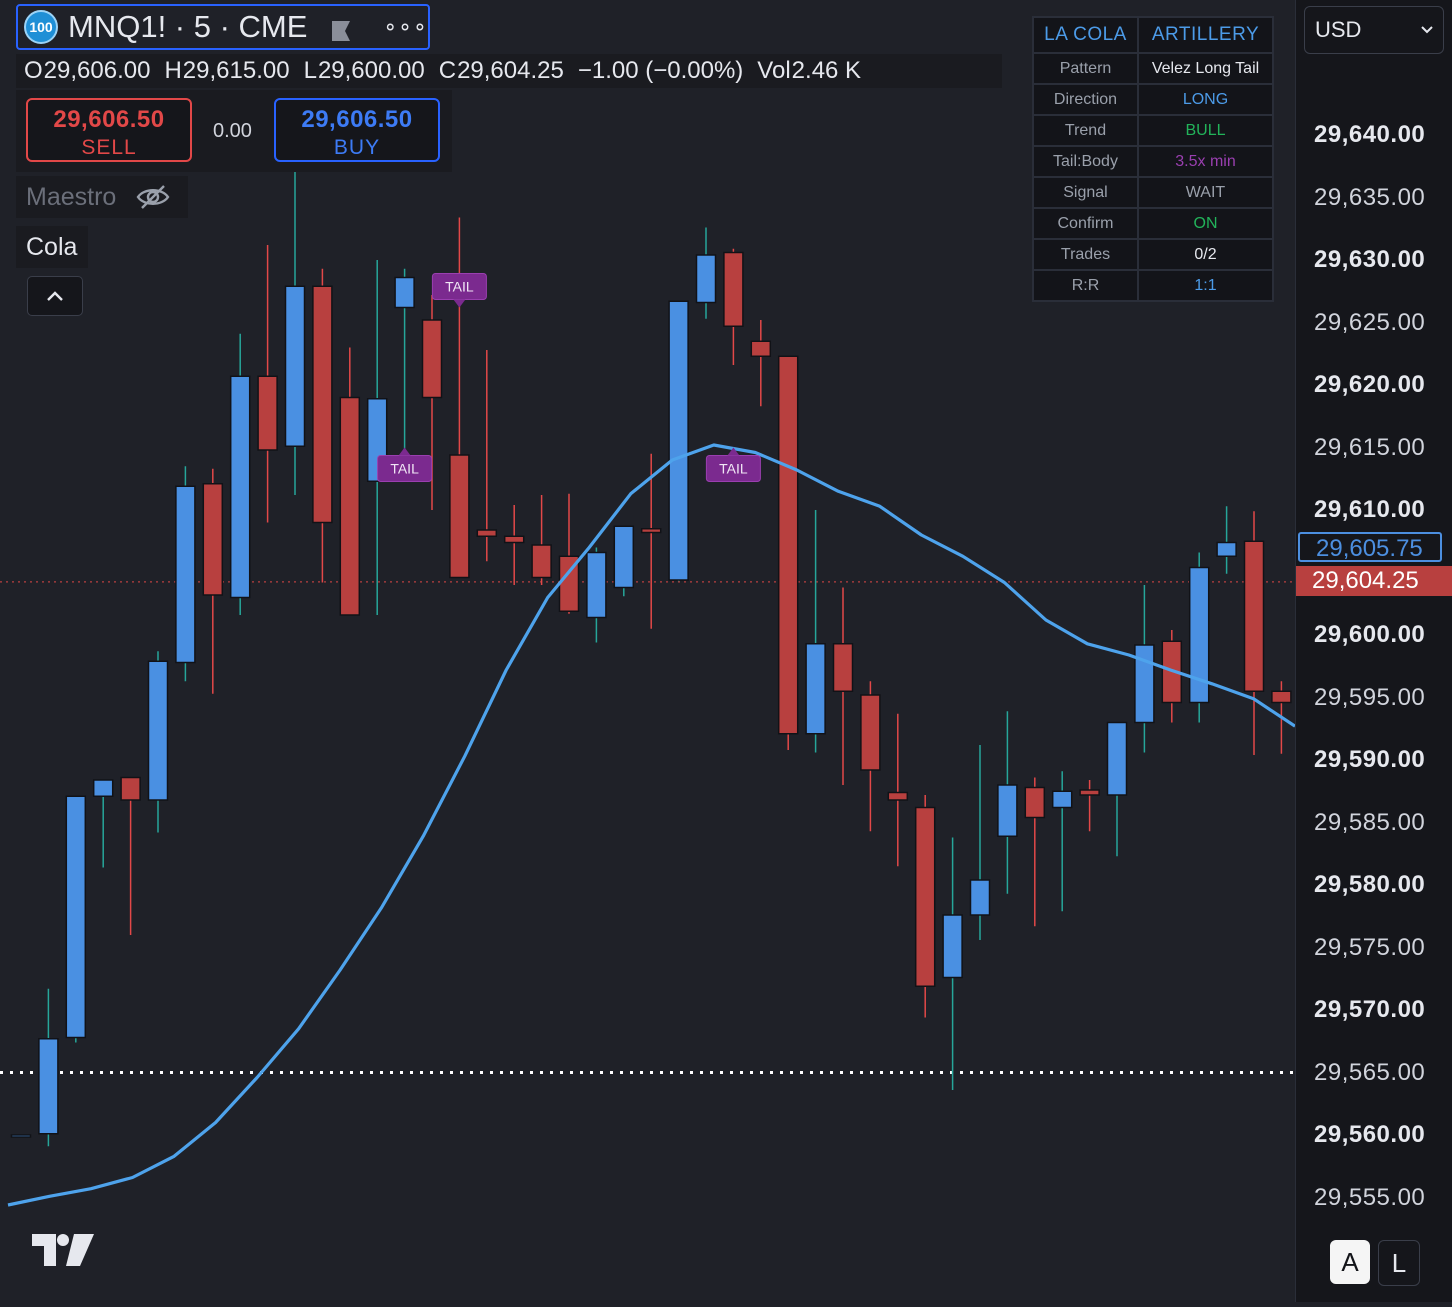 The height and width of the screenshot is (1307, 1452). I want to click on symbol-info-box: 100 MNQ1! · 5 · CME ∘∘∘, so click(223, 27).